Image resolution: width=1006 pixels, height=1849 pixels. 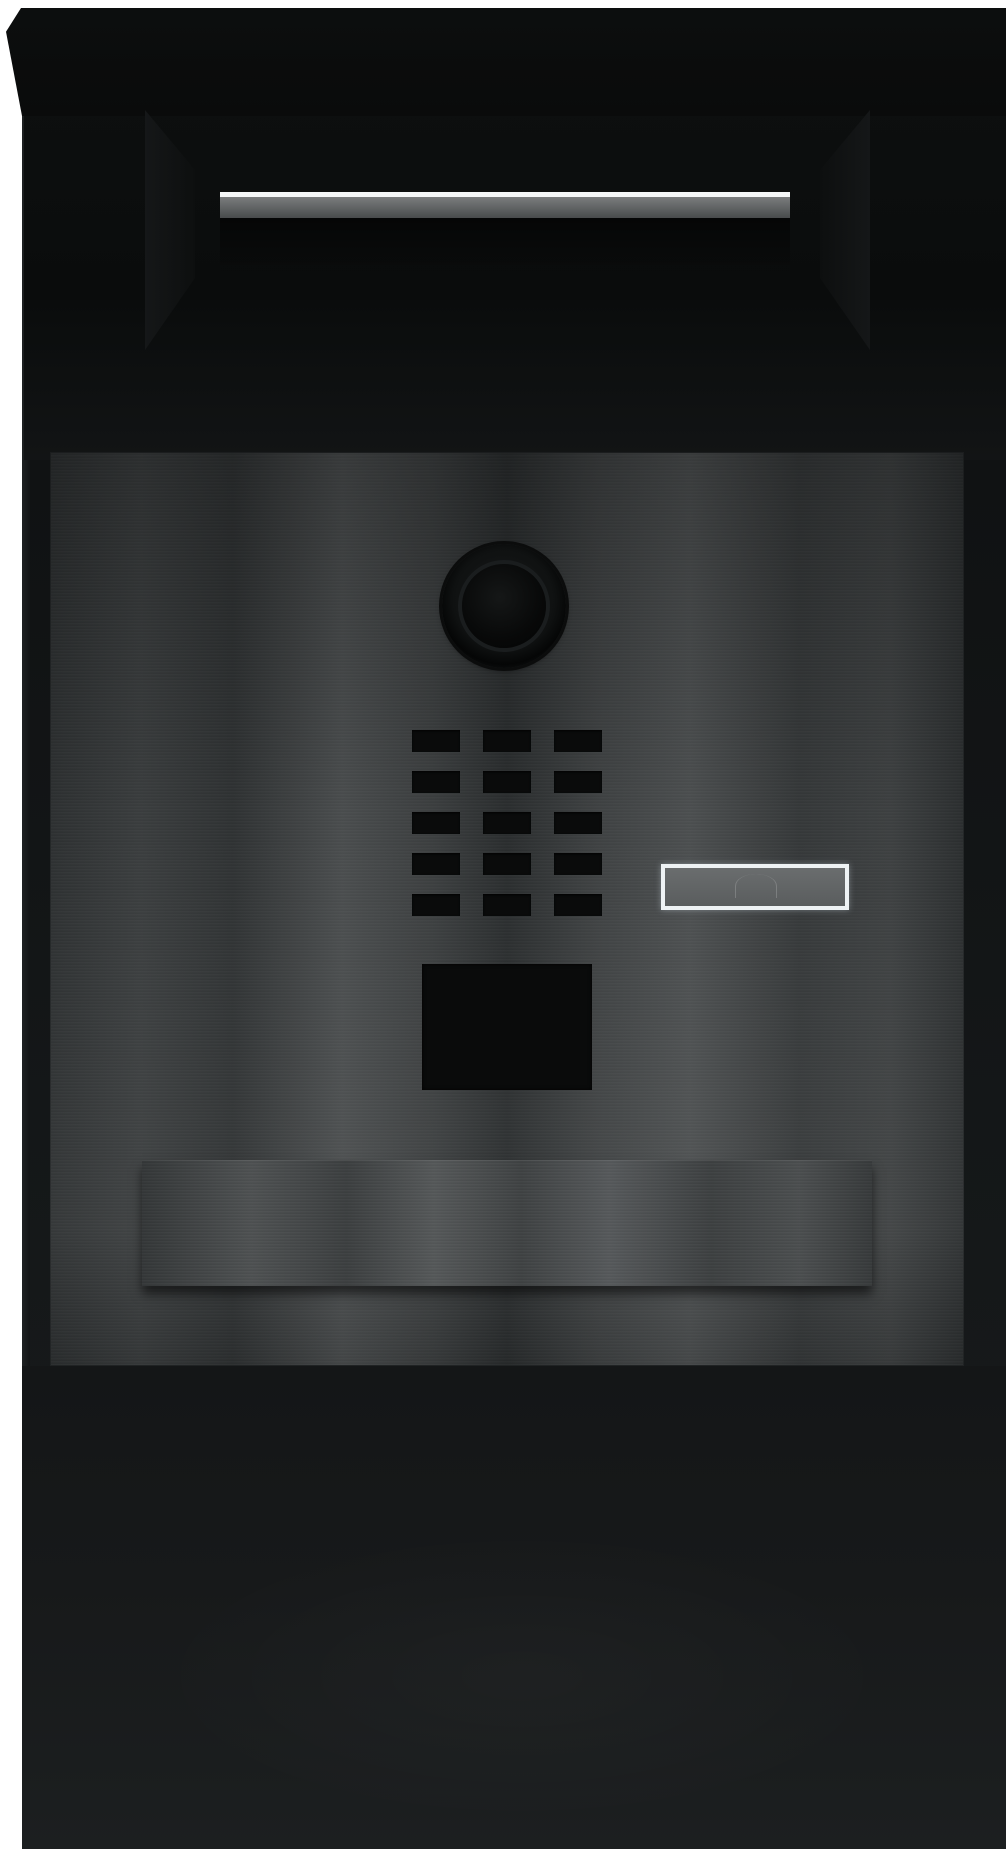 I want to click on camera-icon, so click(x=504, y=606).